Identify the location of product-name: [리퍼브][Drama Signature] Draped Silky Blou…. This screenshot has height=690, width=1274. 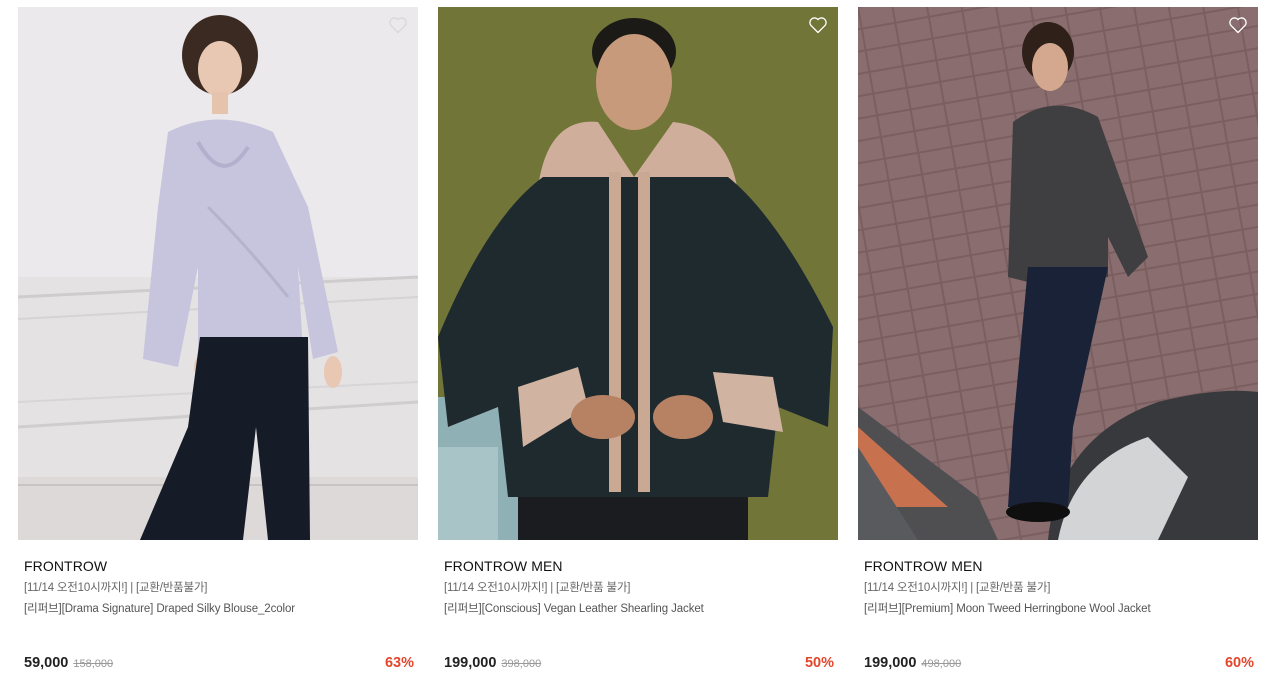
(218, 609).